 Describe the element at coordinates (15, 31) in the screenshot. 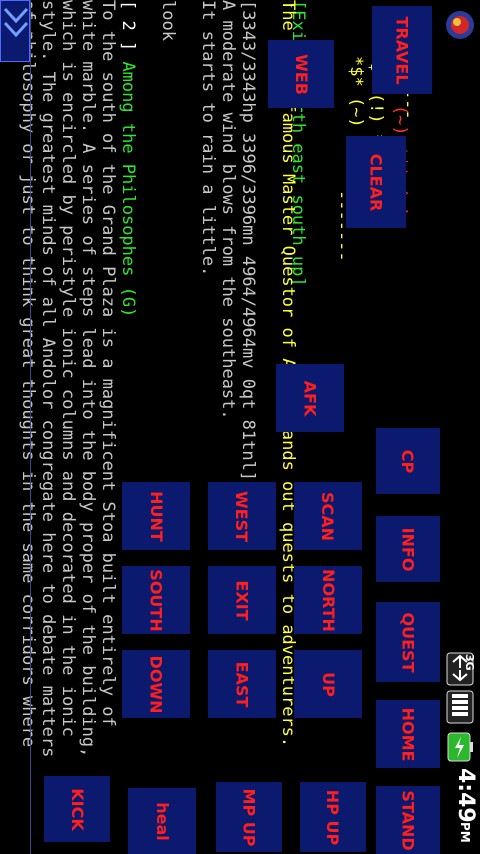

I see `expand-chevrons-icon` at that location.